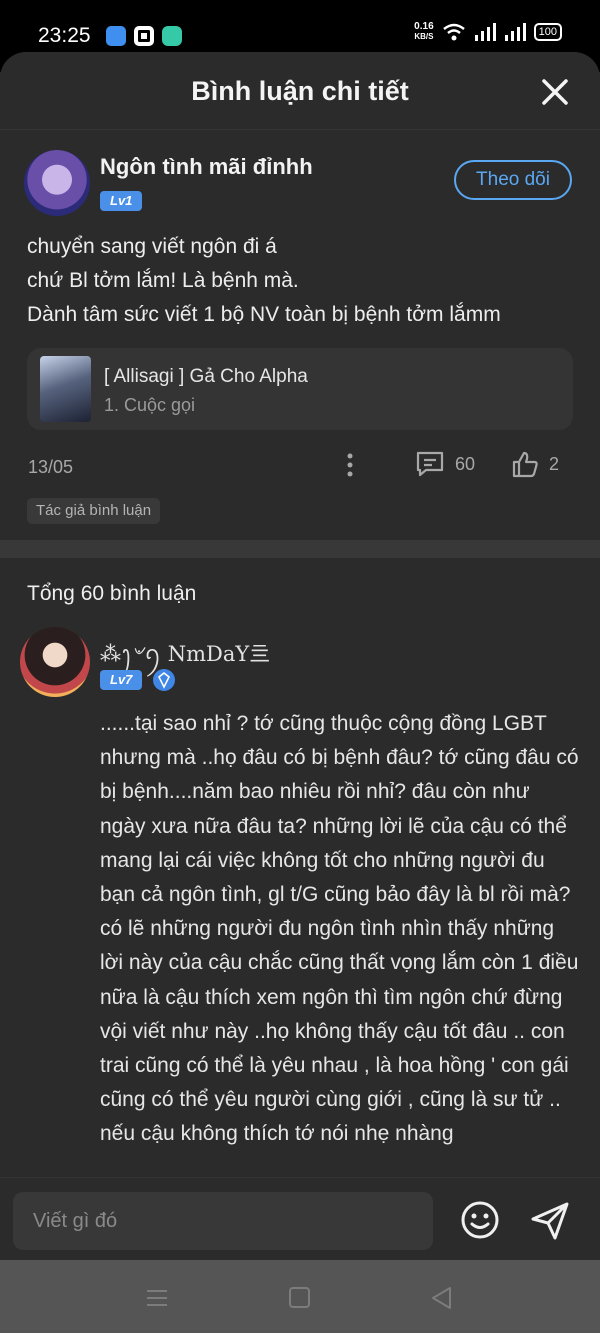  I want to click on comment-line: chứ Bl tởm lắm! Là bệnh mà., so click(163, 280).